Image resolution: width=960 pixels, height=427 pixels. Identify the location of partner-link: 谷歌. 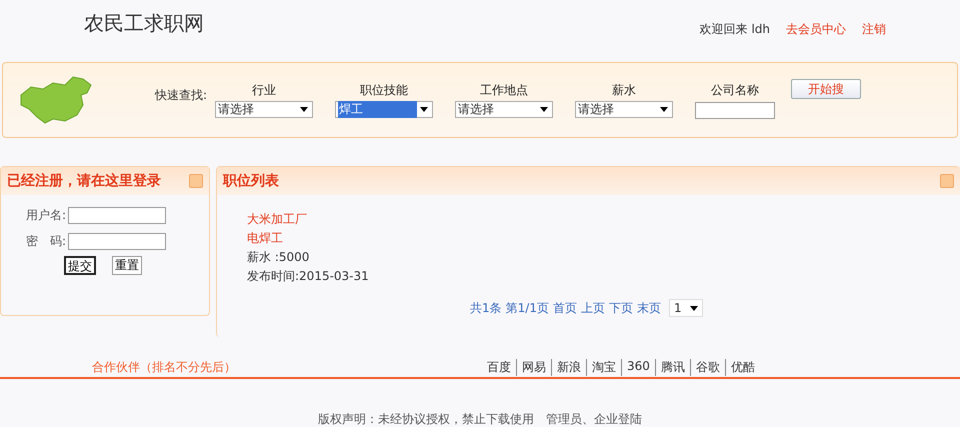
(707, 367).